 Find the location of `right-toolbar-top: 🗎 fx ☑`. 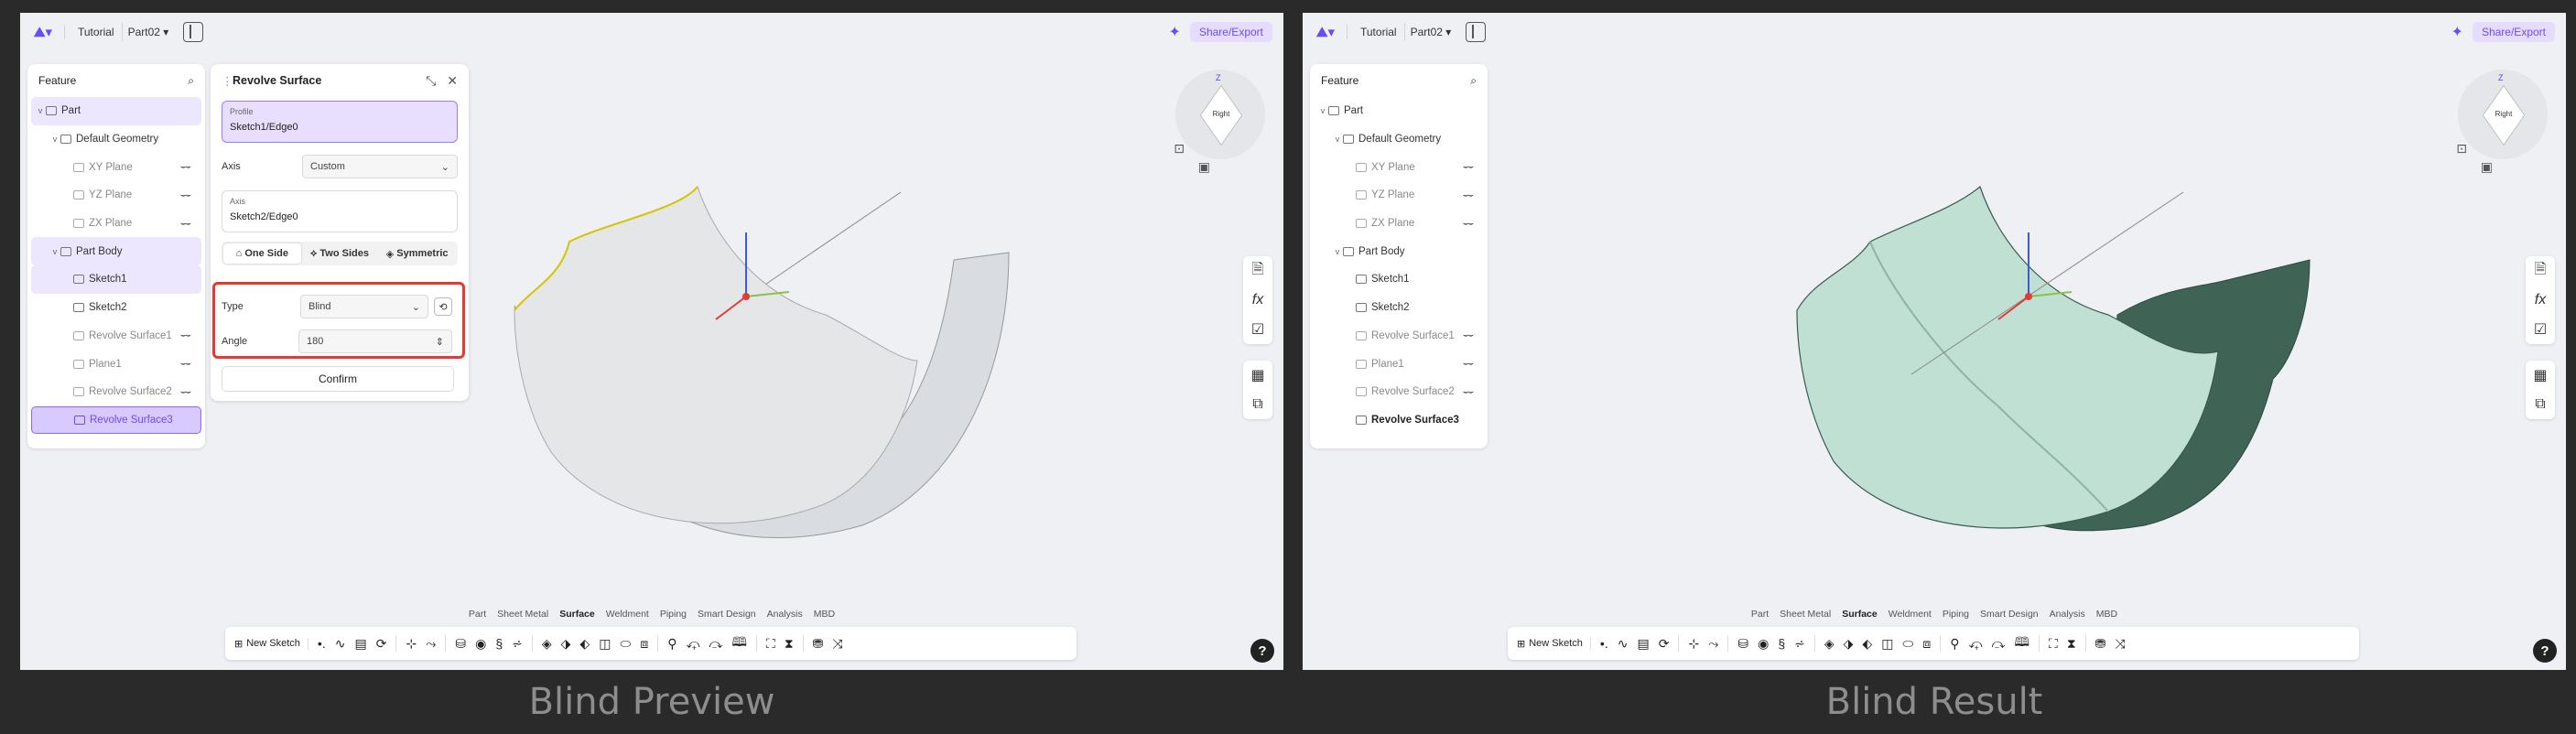

right-toolbar-top: 🗎 fx ☑ is located at coordinates (1258, 300).